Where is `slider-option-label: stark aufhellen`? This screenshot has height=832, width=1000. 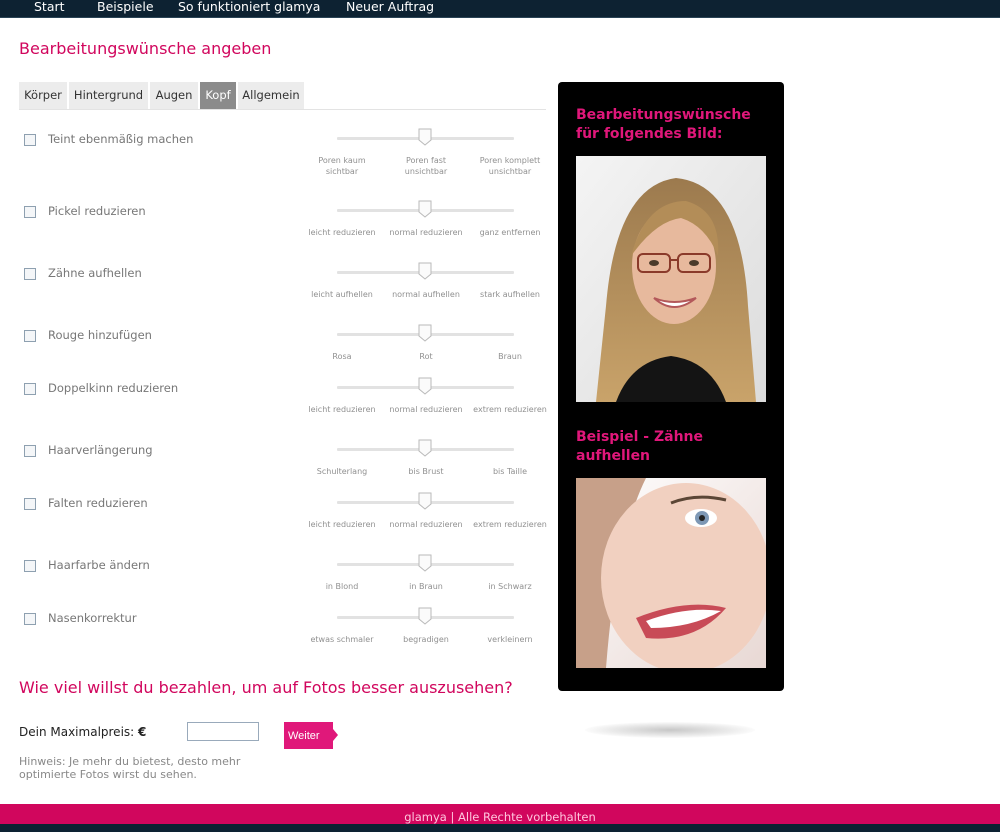 slider-option-label: stark aufhellen is located at coordinates (510, 294).